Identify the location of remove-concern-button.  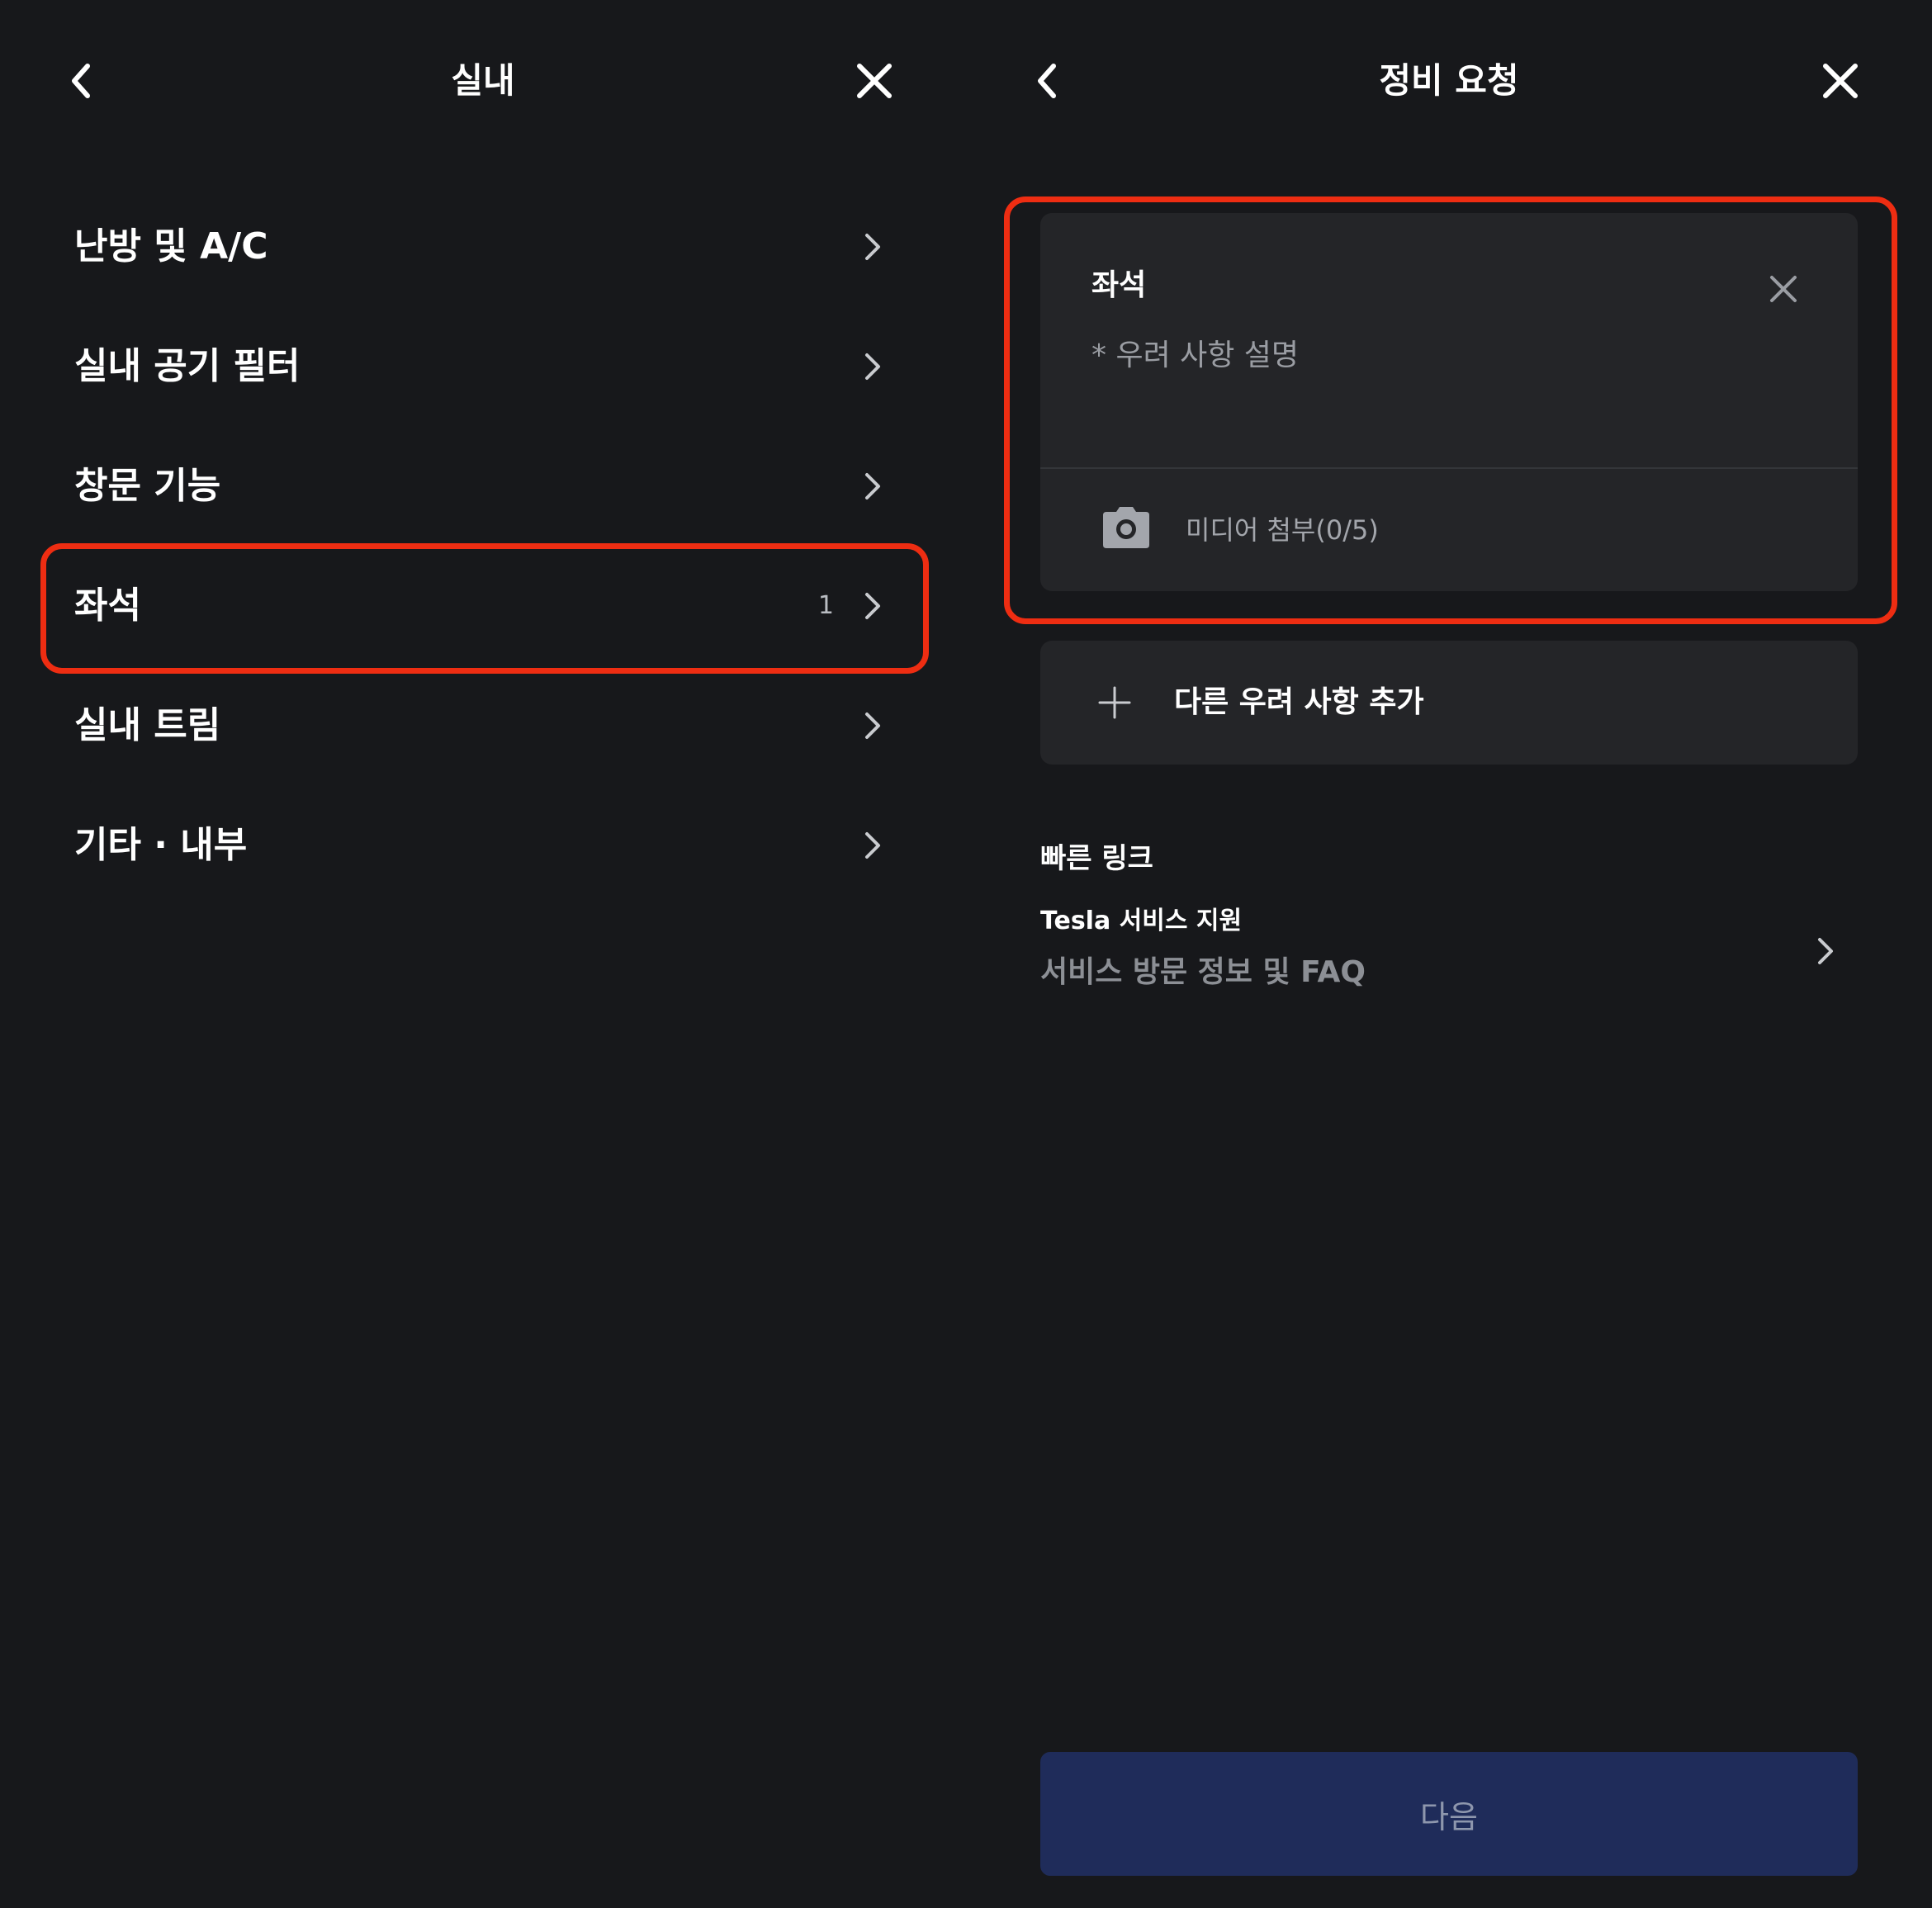
(1783, 289).